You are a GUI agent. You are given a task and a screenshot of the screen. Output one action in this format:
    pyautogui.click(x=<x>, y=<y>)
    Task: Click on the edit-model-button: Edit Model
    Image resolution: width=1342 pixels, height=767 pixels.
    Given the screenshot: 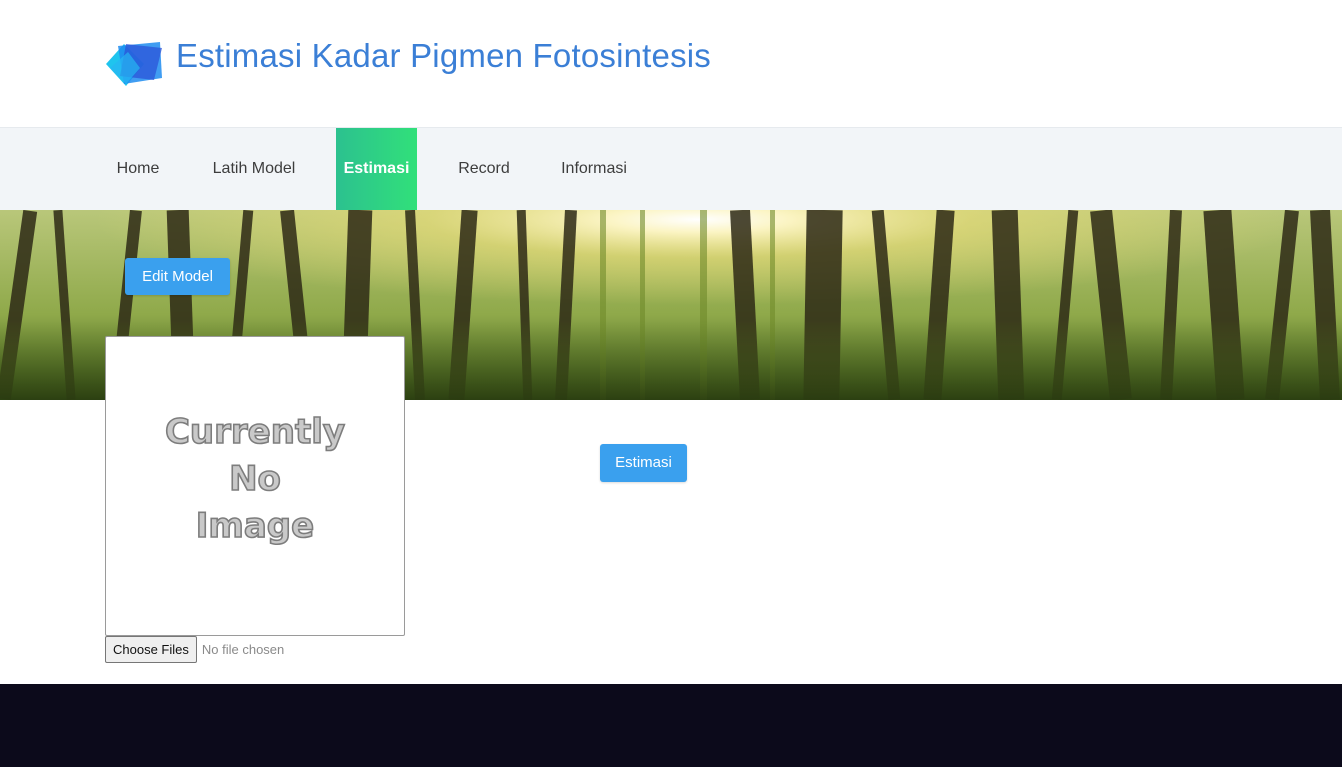 What is the action you would take?
    pyautogui.click(x=177, y=276)
    